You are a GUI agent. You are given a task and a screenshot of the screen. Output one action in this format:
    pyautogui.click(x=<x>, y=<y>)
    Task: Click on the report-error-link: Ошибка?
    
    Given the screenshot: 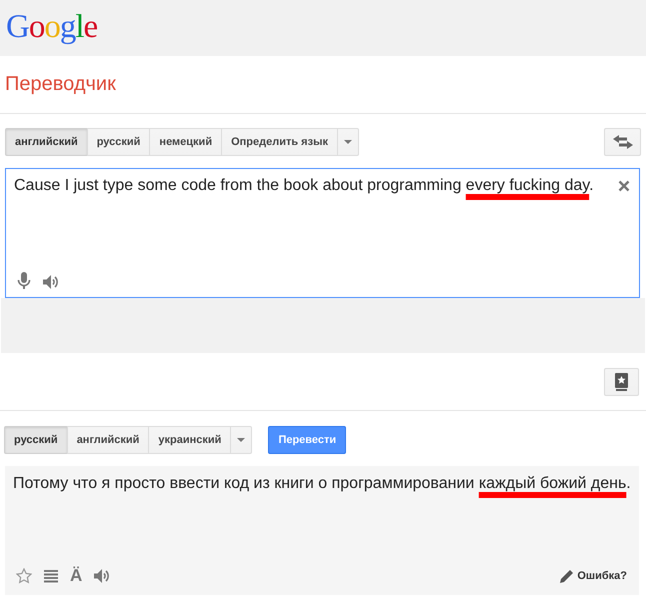 What is the action you would take?
    pyautogui.click(x=593, y=576)
    